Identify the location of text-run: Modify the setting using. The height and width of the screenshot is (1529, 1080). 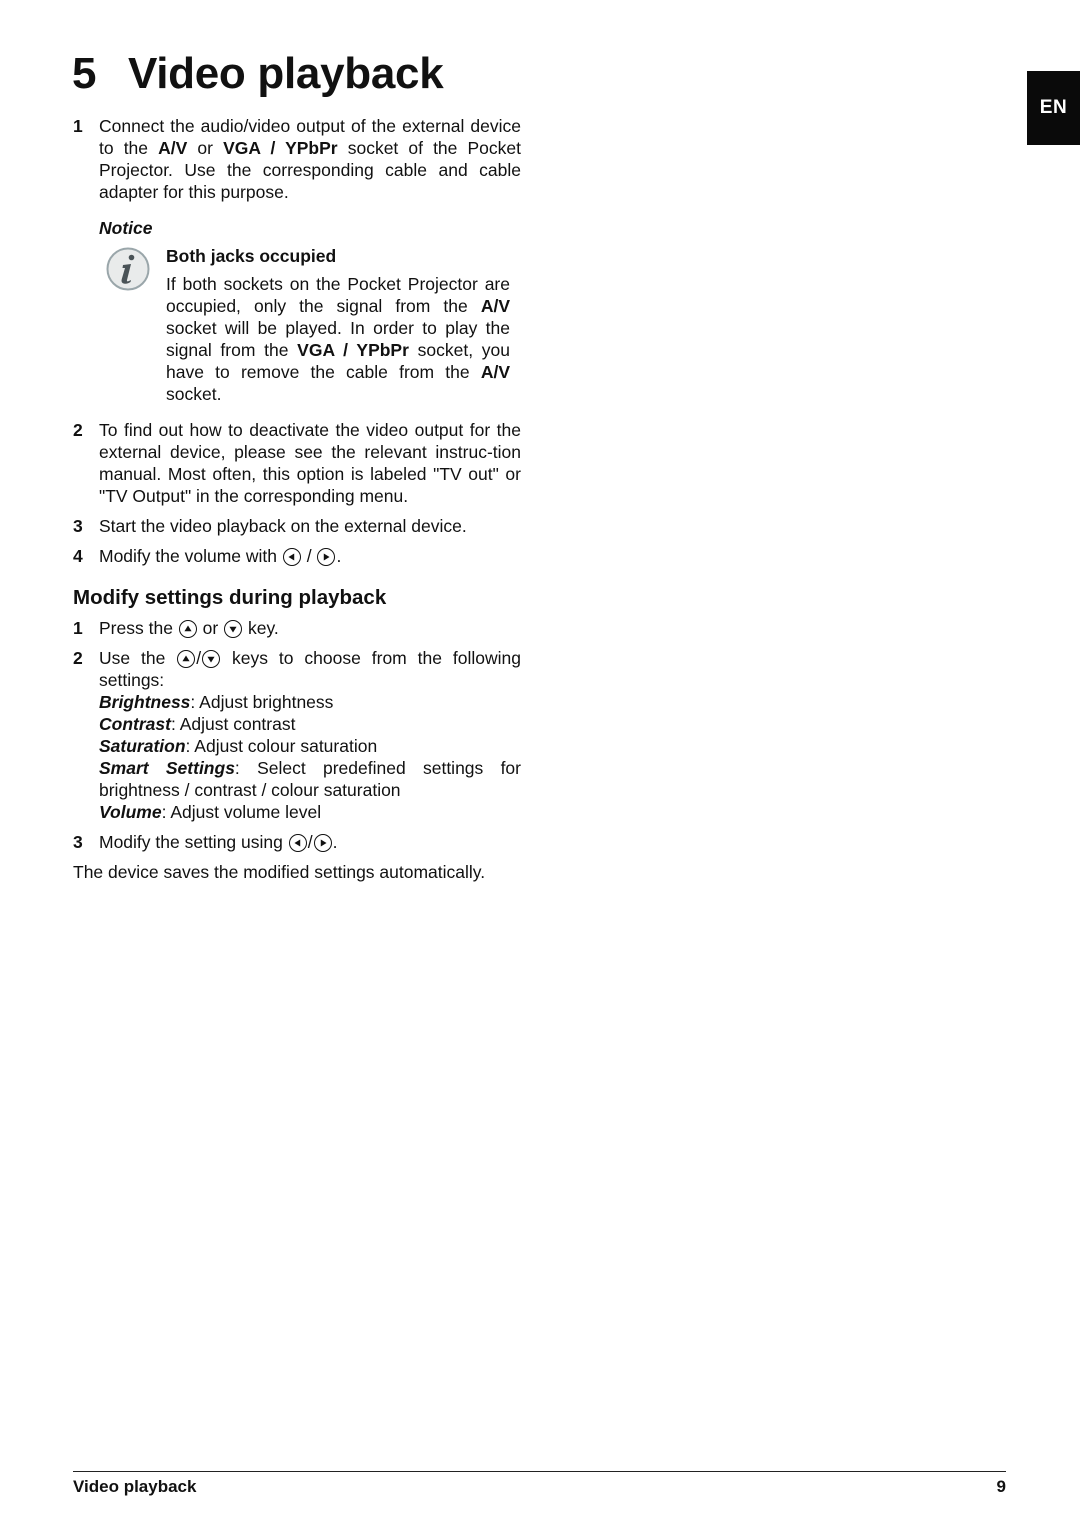
(193, 842).